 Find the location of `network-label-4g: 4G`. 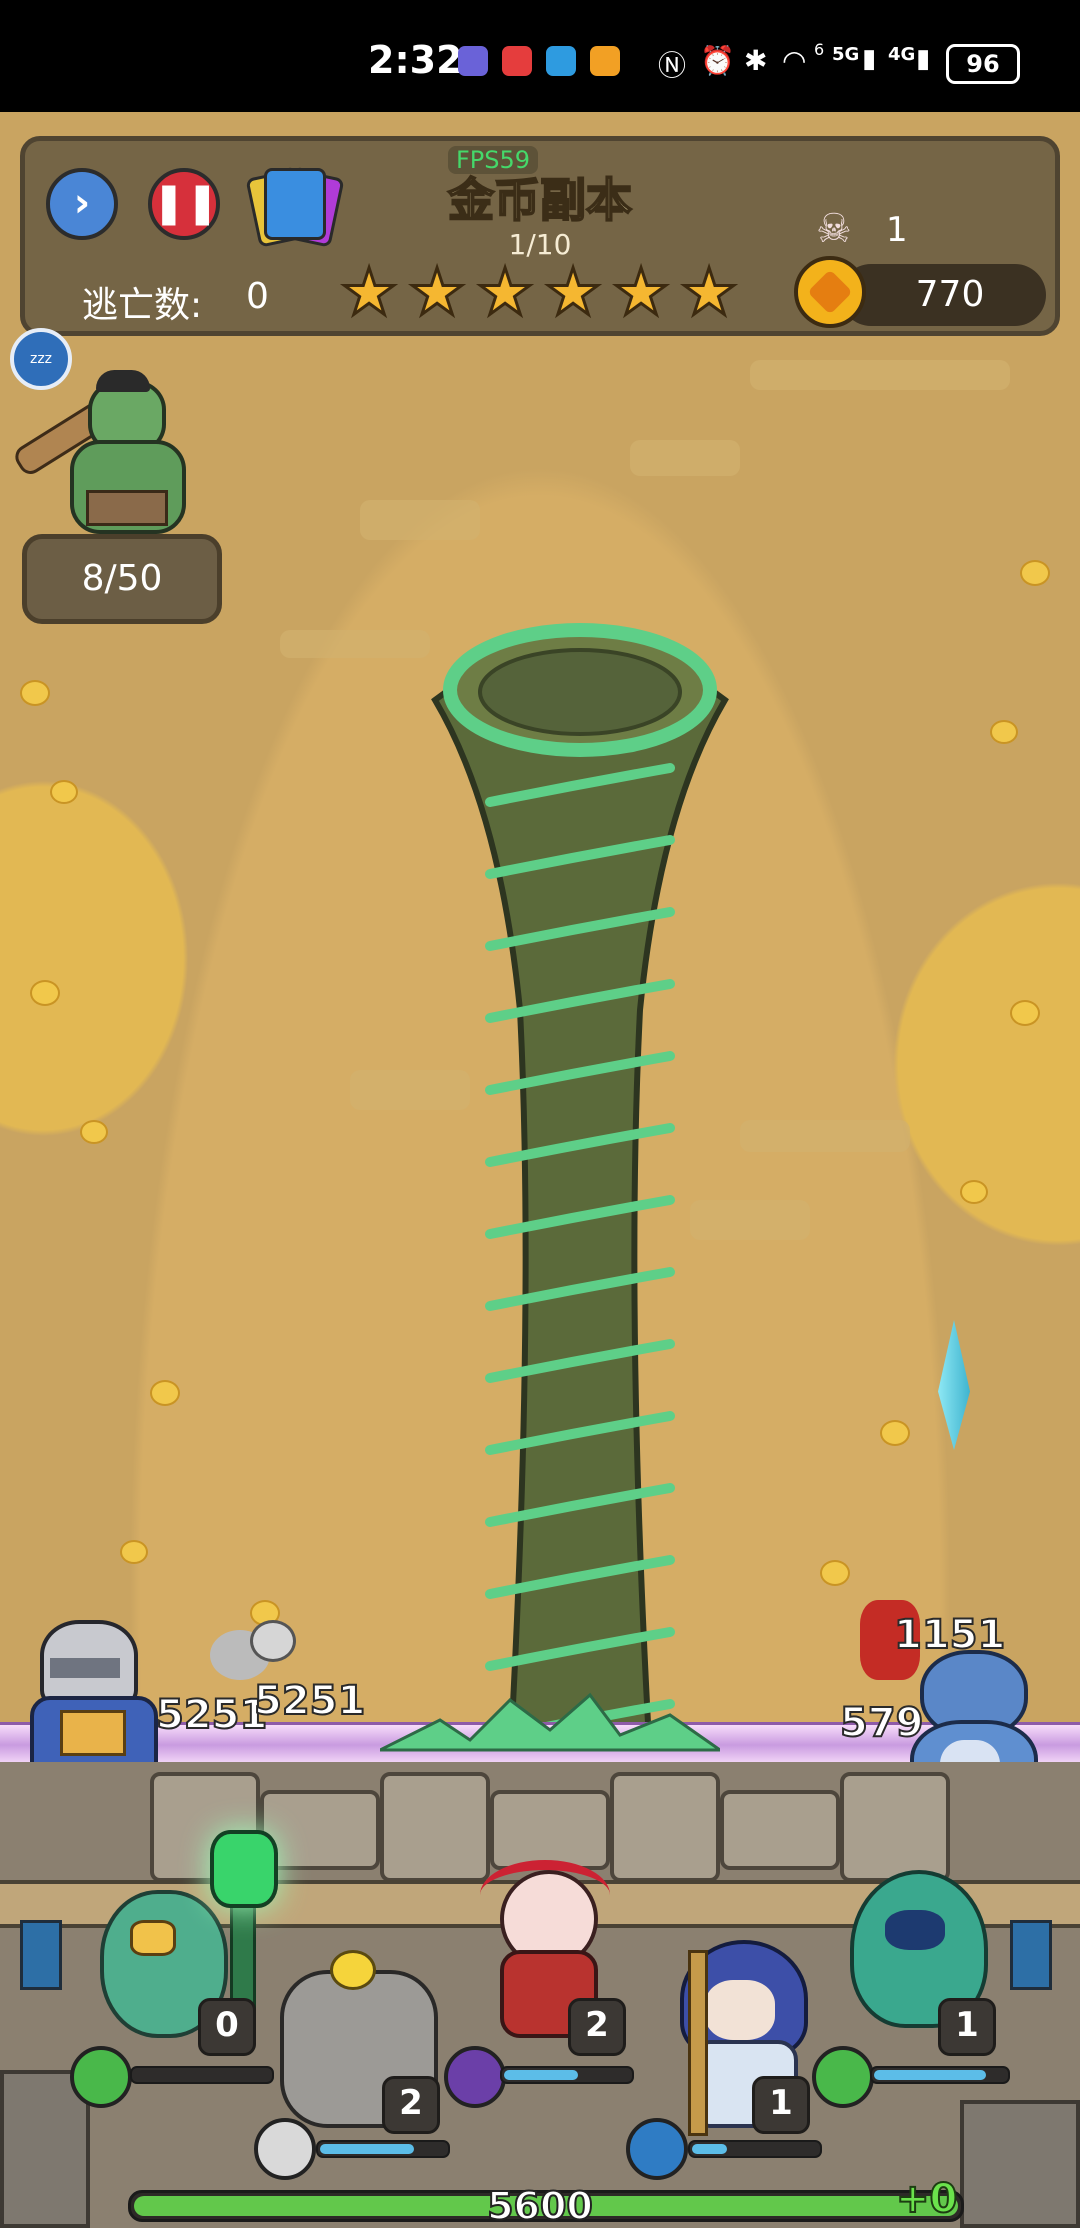

network-label-4g: 4G is located at coordinates (902, 54).